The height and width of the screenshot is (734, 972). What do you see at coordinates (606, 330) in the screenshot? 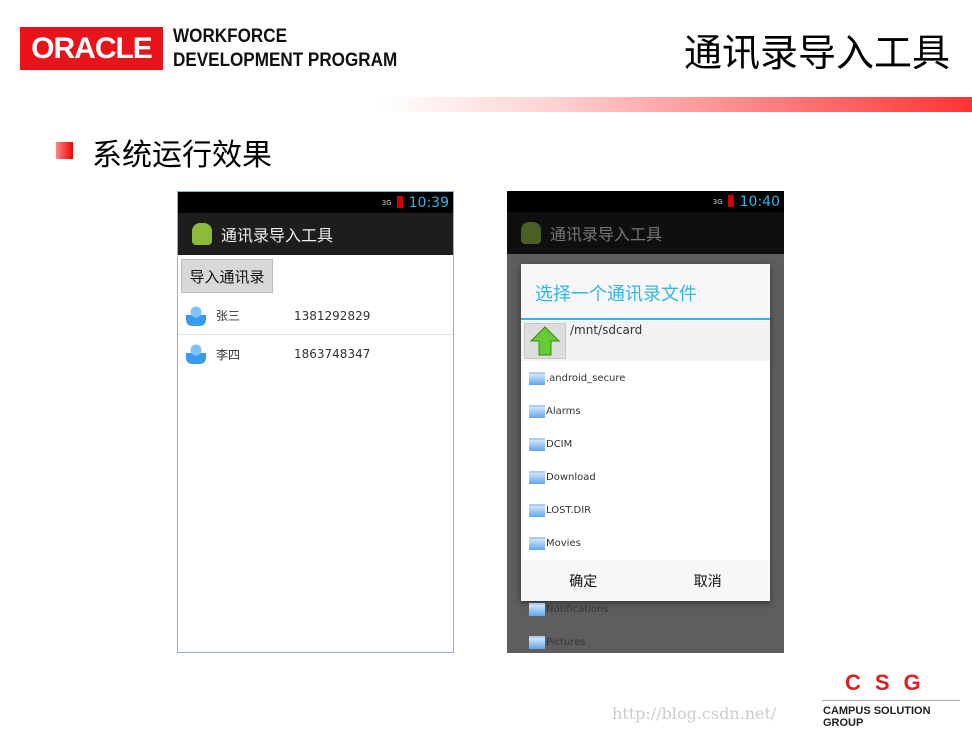
I see `current-path: /mnt/sdcard` at bounding box center [606, 330].